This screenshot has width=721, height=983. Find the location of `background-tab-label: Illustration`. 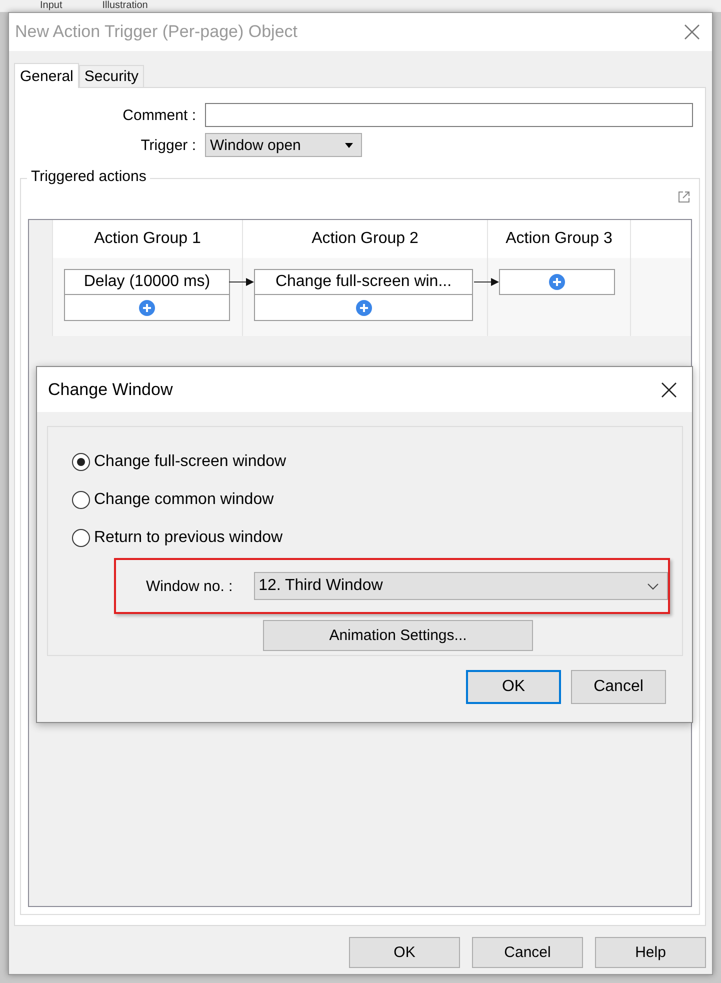

background-tab-label: Illustration is located at coordinates (125, 6).